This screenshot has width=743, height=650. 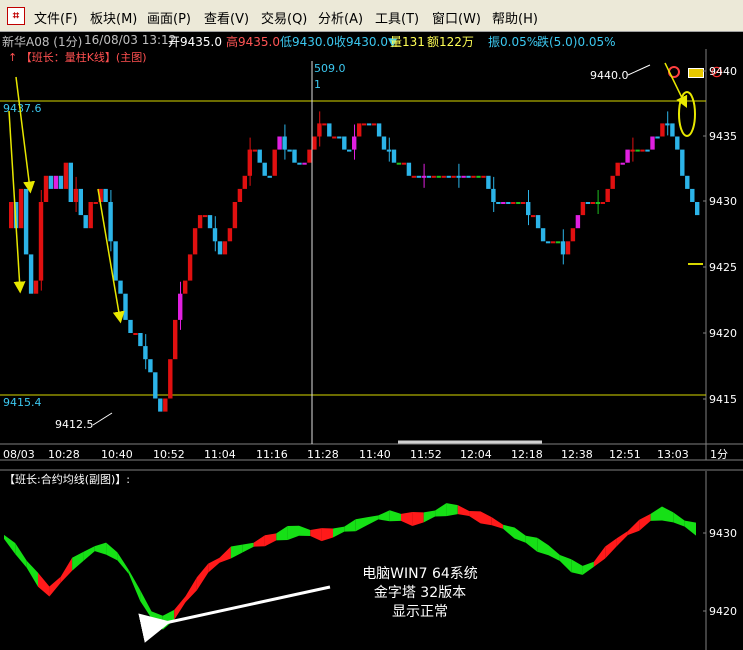 What do you see at coordinates (420, 593) in the screenshot?
I see `annotation-note: 电脑WIN7 64系统 金字塔 32版本 显示正常` at bounding box center [420, 593].